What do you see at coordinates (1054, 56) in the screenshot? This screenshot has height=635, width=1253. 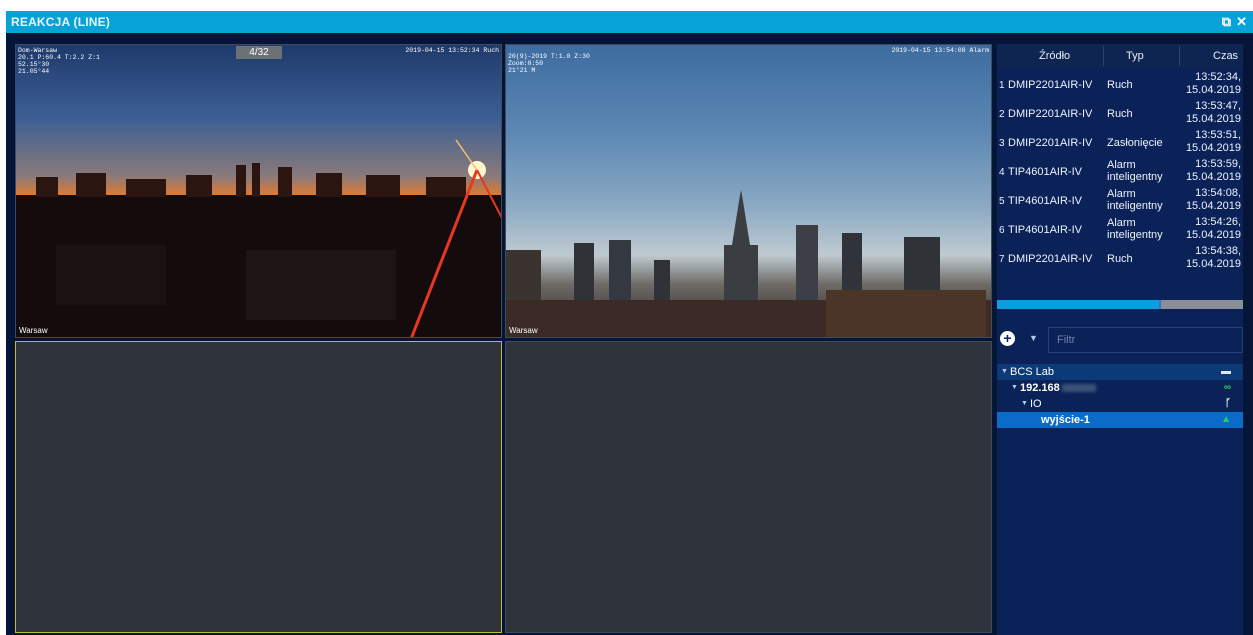 I see `column-source: Źródło` at bounding box center [1054, 56].